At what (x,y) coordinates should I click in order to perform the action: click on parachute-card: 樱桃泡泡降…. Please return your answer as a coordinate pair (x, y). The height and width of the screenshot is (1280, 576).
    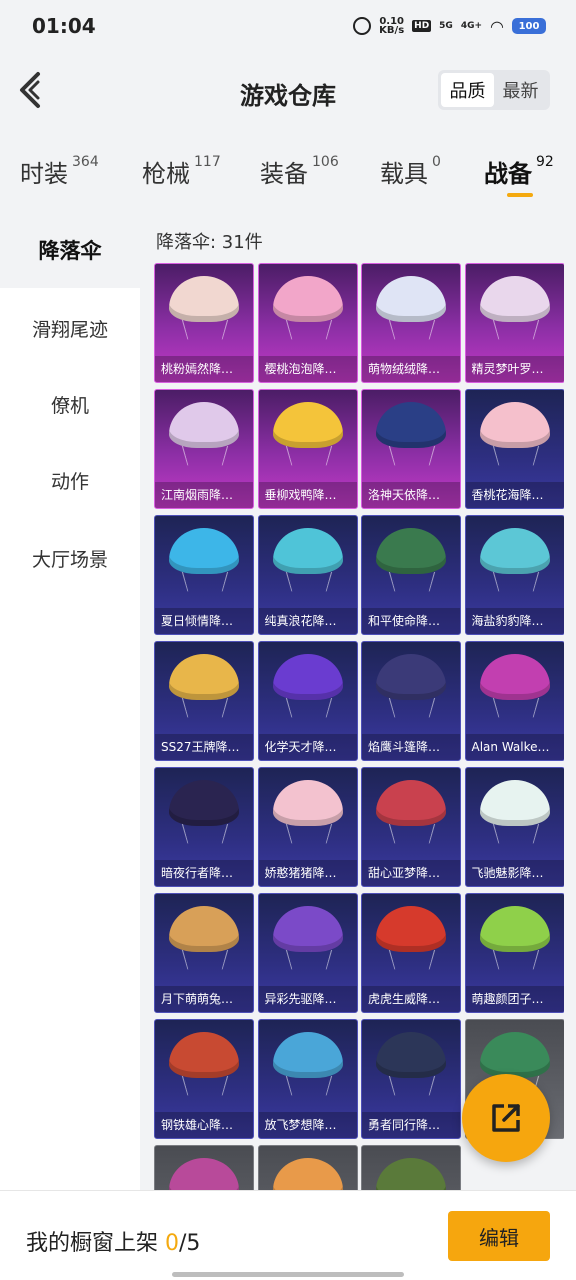
    Looking at the image, I should click on (307, 323).